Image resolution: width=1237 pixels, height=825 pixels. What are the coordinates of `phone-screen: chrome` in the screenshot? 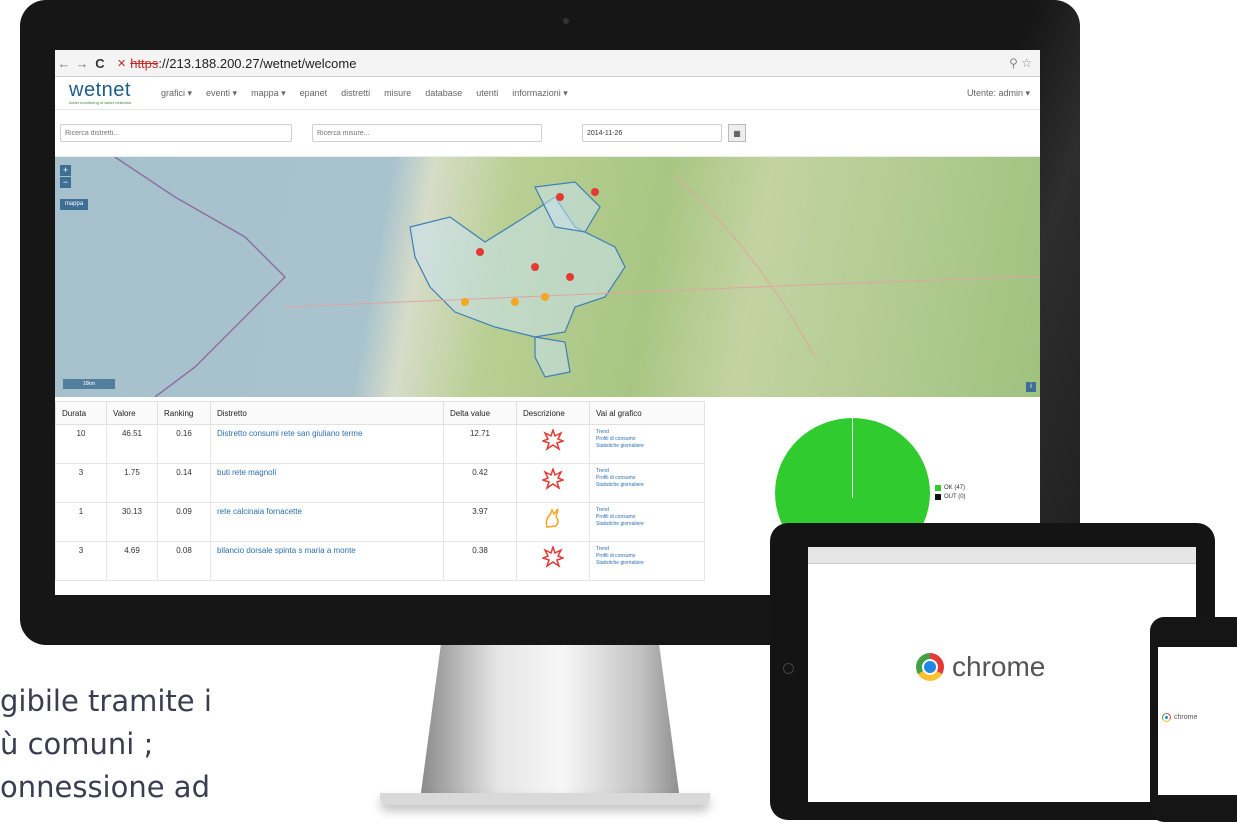 It's located at (1197, 721).